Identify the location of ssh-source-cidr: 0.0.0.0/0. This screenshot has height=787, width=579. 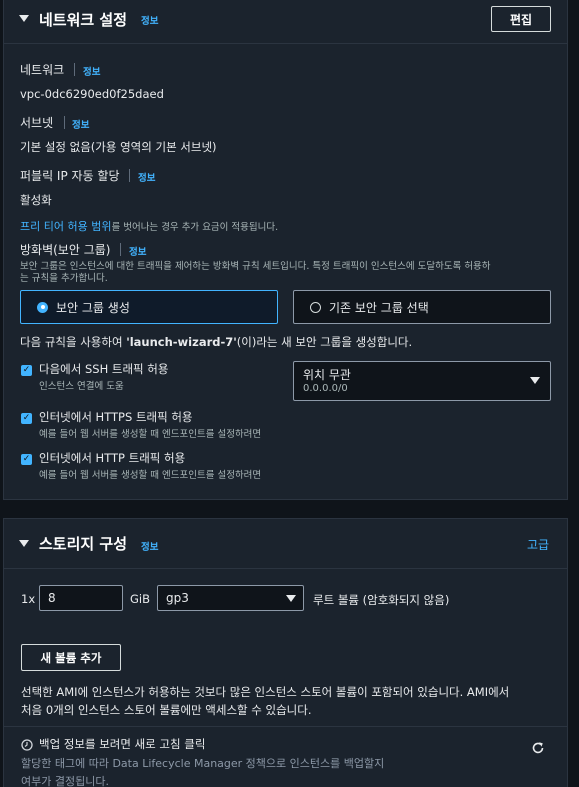
(325, 388).